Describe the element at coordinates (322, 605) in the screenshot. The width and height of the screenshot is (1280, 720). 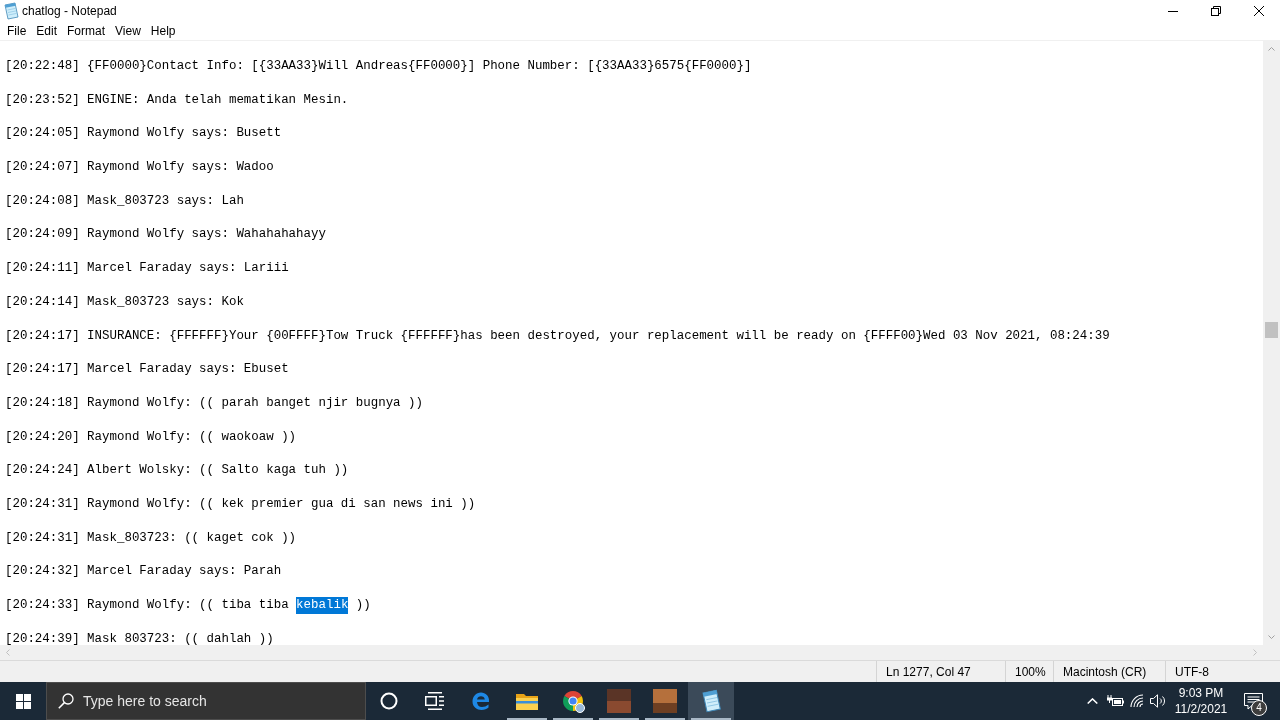
I see `selected-text: kebalik` at that location.